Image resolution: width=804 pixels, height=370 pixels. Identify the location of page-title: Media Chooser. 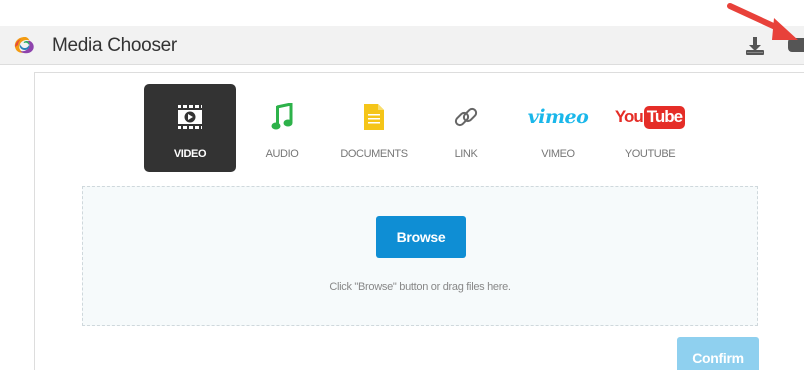
(114, 45).